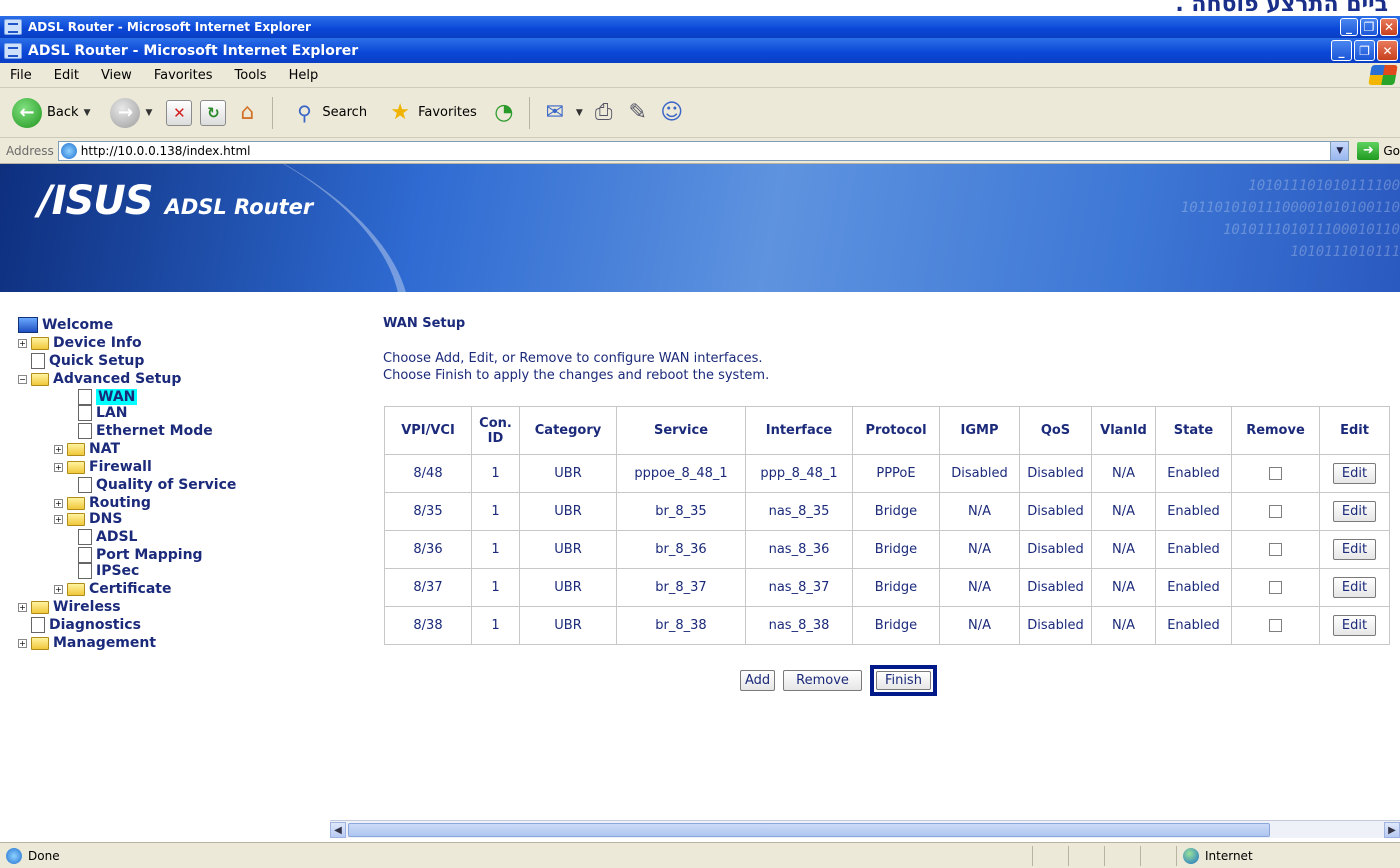 This screenshot has width=1400, height=868. I want to click on messenger-icon: ☺, so click(672, 113).